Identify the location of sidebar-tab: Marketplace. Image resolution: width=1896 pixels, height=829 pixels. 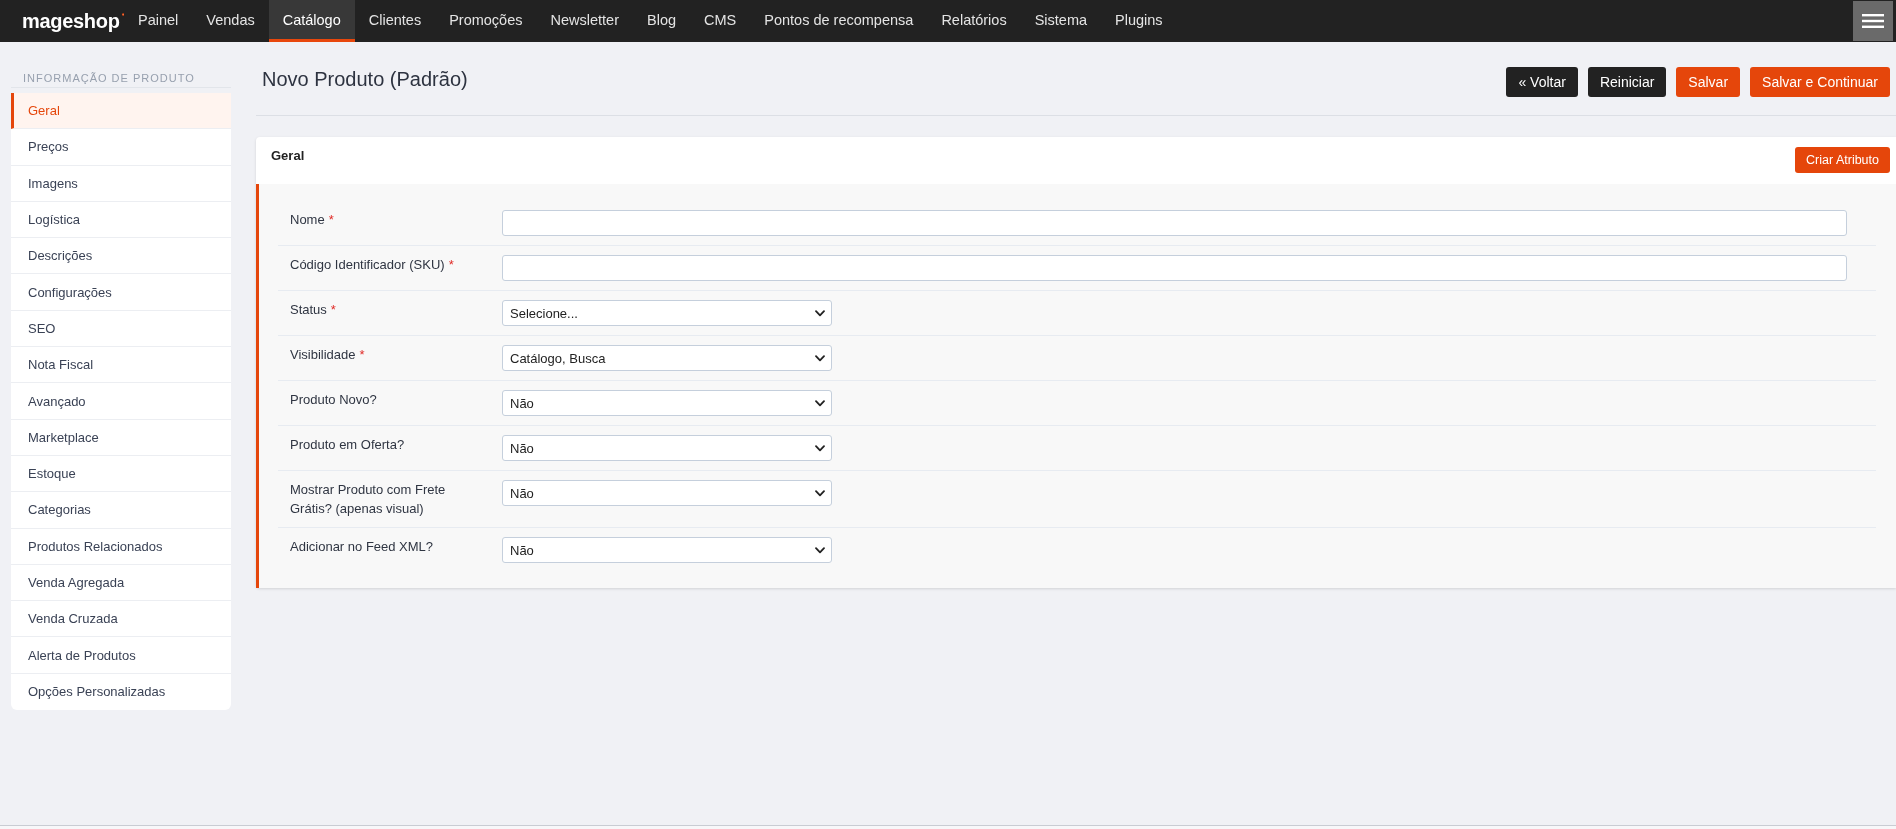
(121, 437).